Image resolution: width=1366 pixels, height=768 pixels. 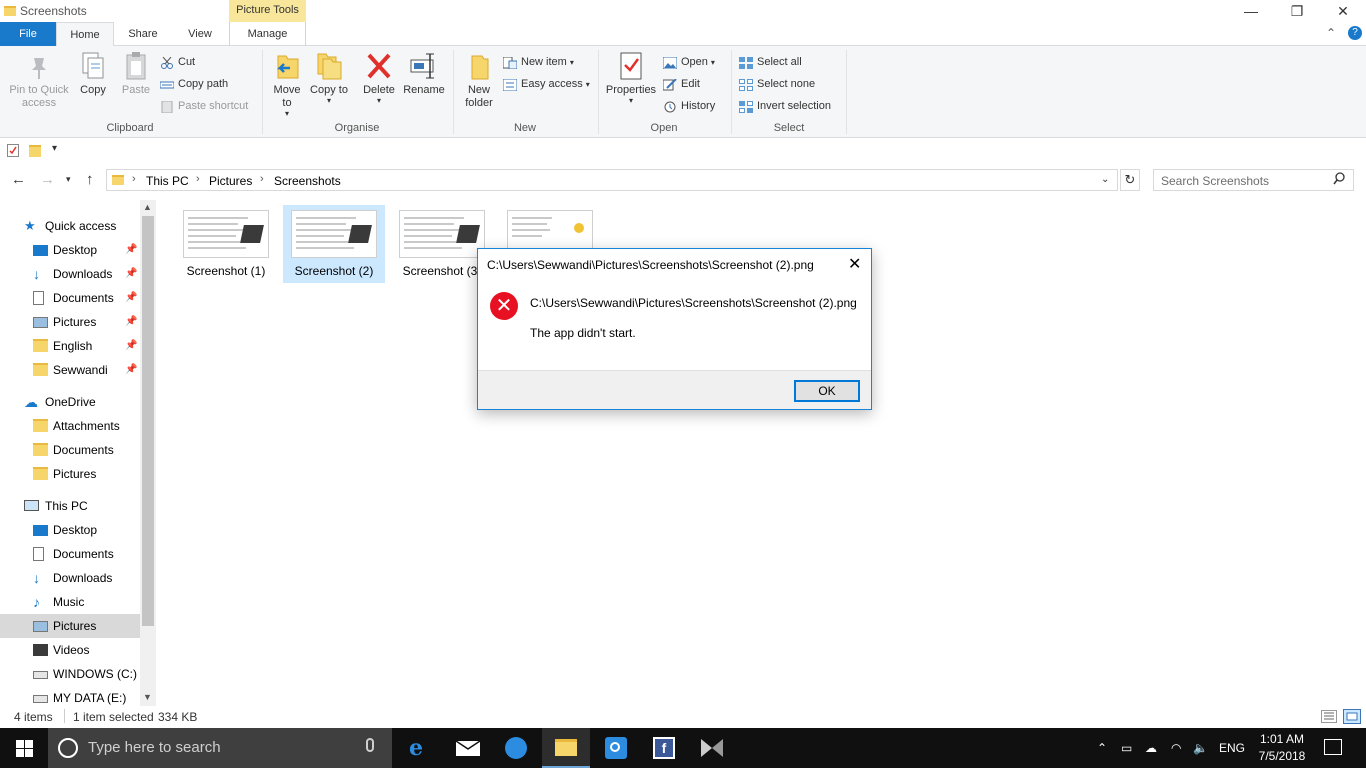 What do you see at coordinates (25, 750) in the screenshot?
I see `windows-start-icon` at bounding box center [25, 750].